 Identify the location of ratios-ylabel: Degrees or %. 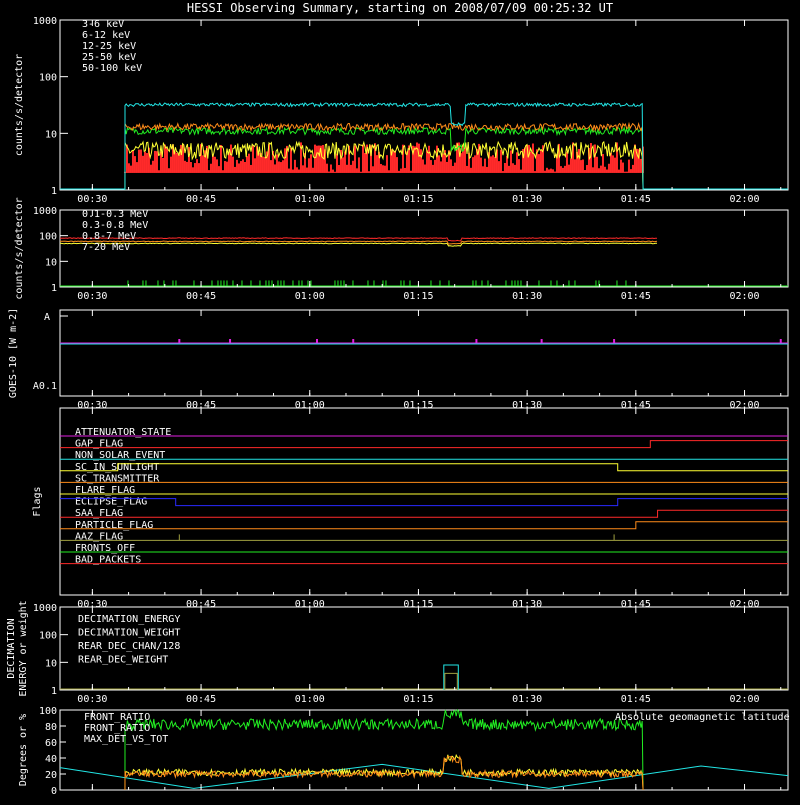
(23, 750).